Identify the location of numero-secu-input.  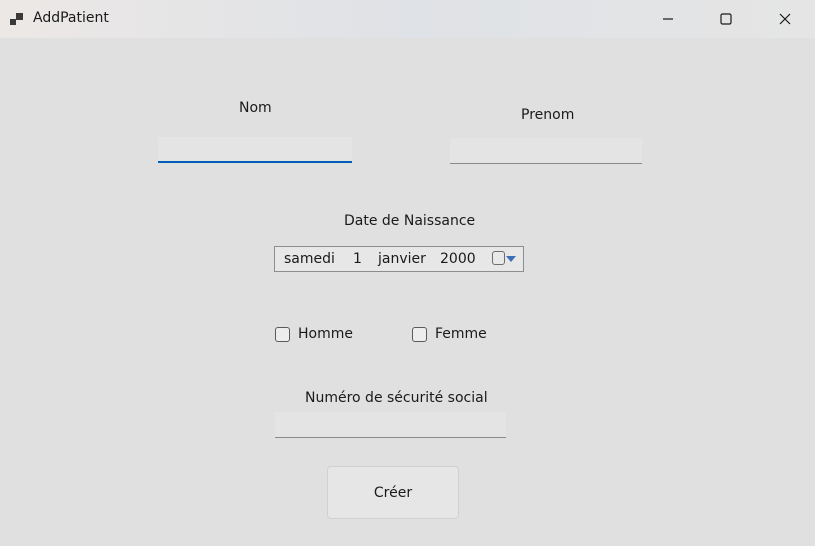
(390, 425).